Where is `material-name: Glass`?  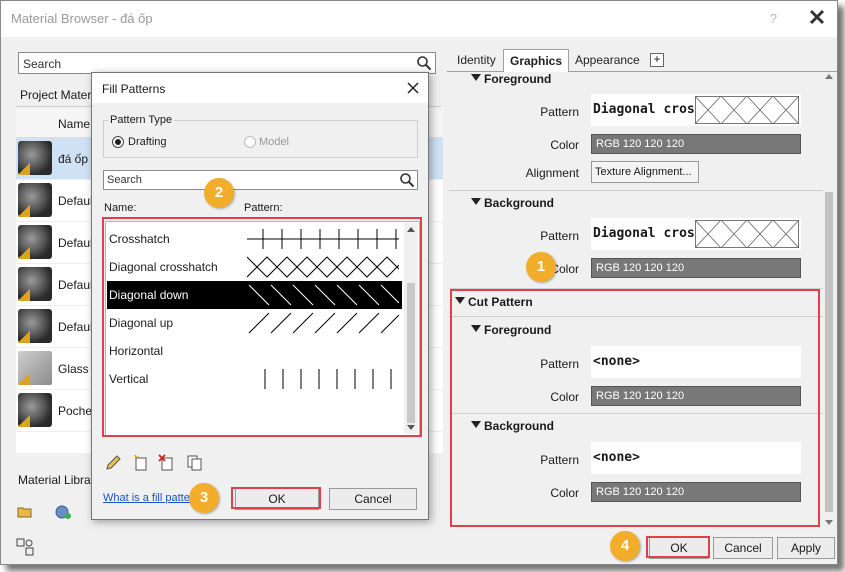 material-name: Glass is located at coordinates (73, 369).